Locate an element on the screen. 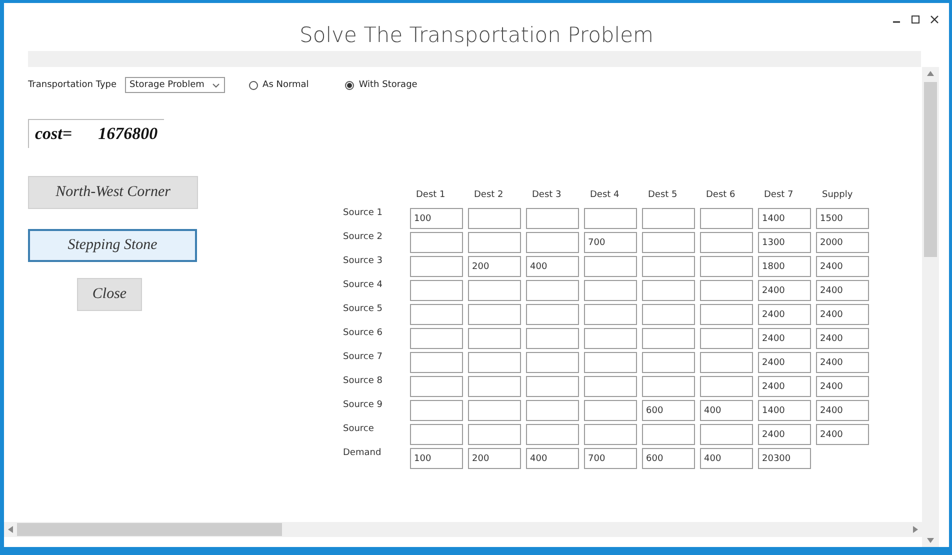 The image size is (952, 555). table-cell-field: 1300 is located at coordinates (784, 242).